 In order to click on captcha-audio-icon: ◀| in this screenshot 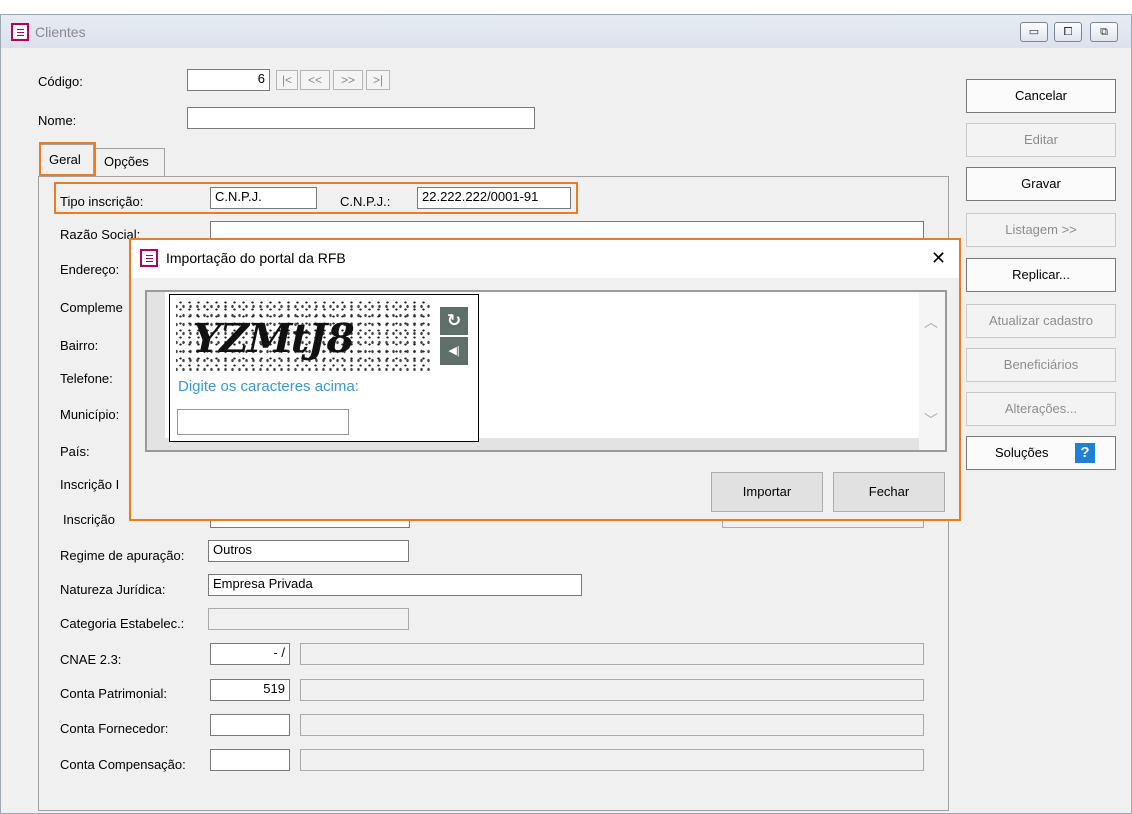, I will do `click(454, 351)`.